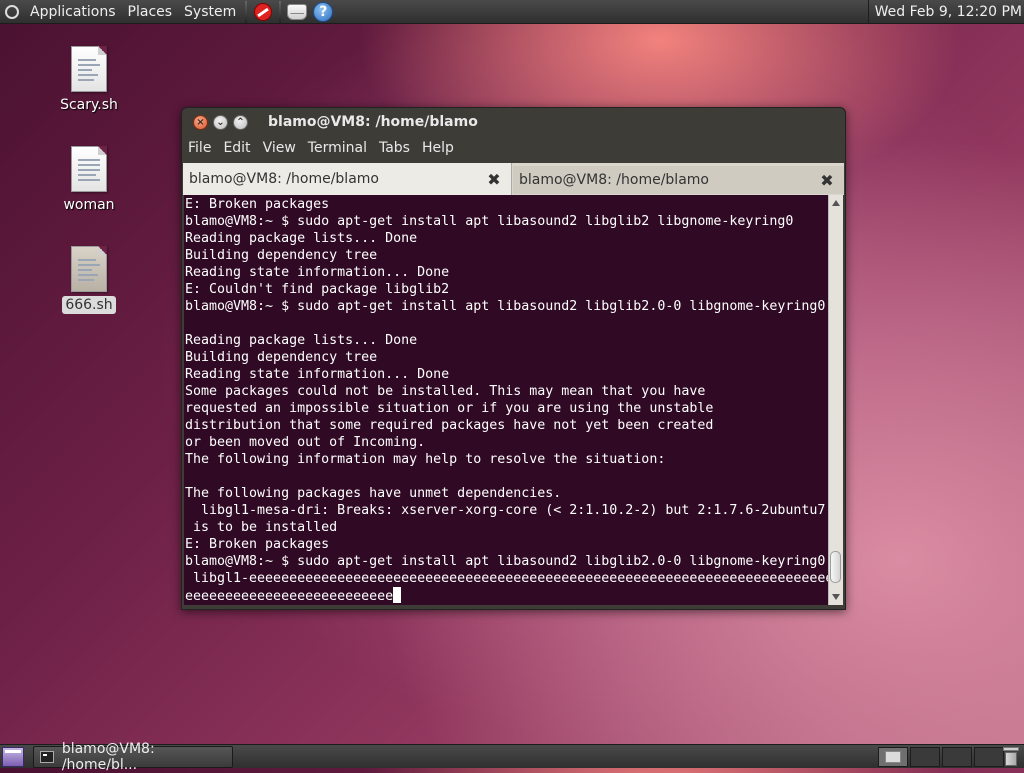 The height and width of the screenshot is (773, 1024). What do you see at coordinates (261, 527) in the screenshot?
I see `terminal-line: is to be installed` at bounding box center [261, 527].